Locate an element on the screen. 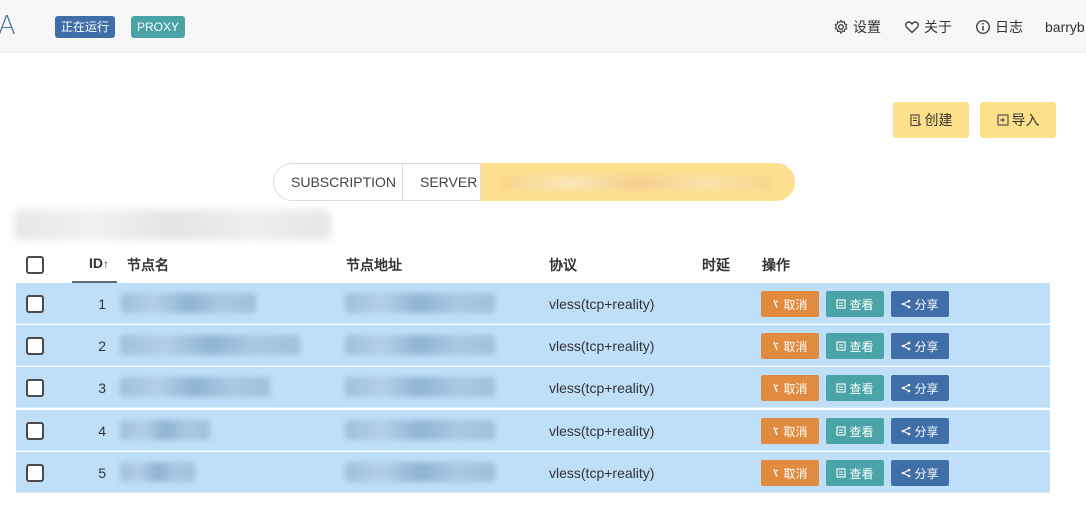  redacted-tab-label is located at coordinates (637, 183).